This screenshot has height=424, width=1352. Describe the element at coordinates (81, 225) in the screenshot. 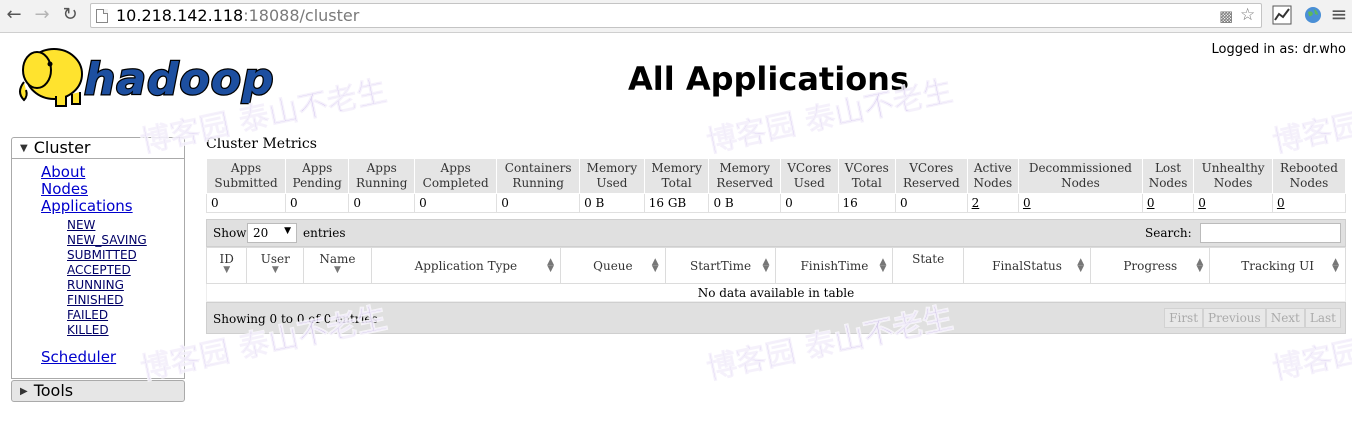

I see `sidebar-state-new: NEW` at that location.